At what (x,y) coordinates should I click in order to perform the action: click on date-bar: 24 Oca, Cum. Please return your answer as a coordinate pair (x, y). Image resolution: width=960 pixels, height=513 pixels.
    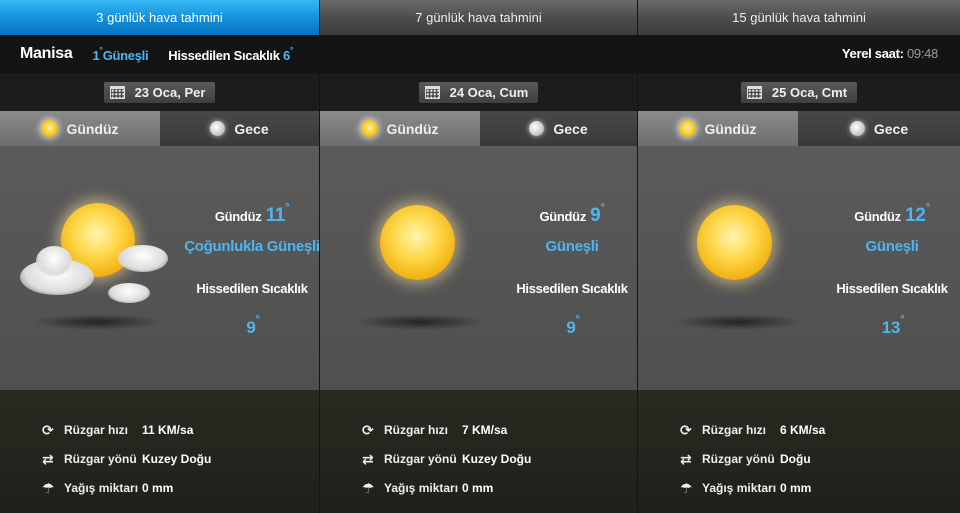
    Looking at the image, I should click on (478, 92).